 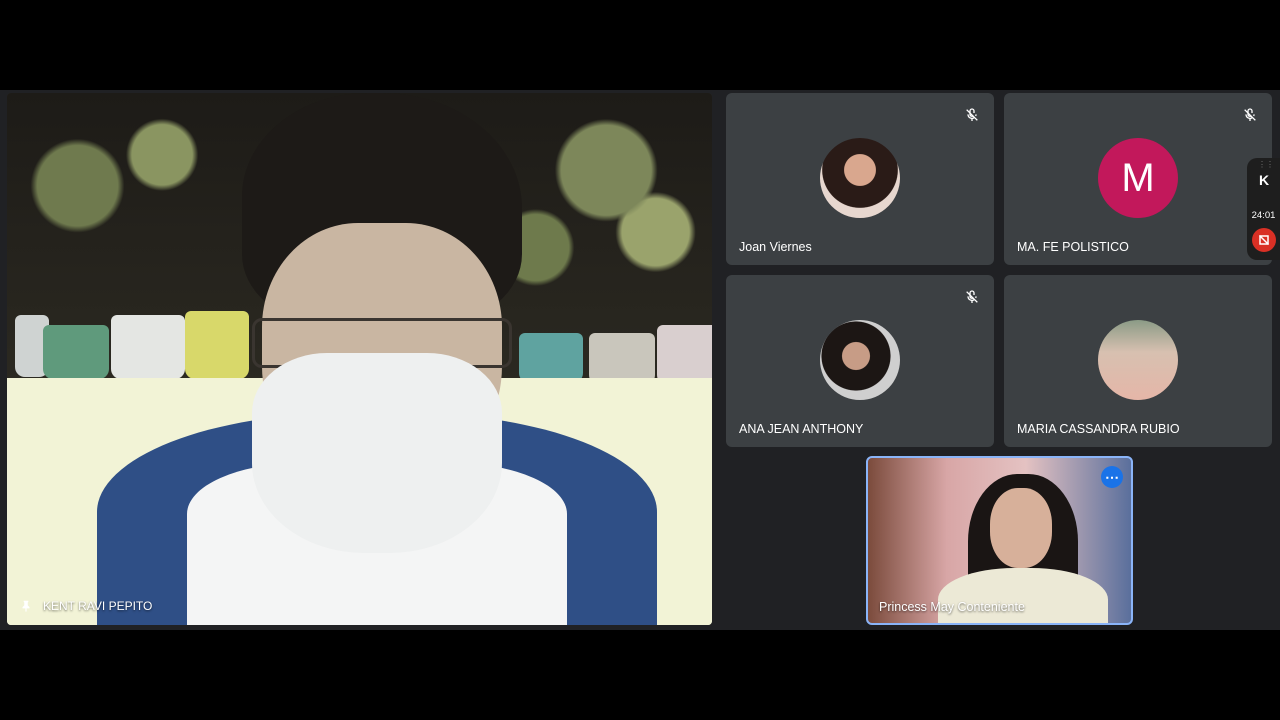 I want to click on more-options-icon: ⋯, so click(x=1112, y=477).